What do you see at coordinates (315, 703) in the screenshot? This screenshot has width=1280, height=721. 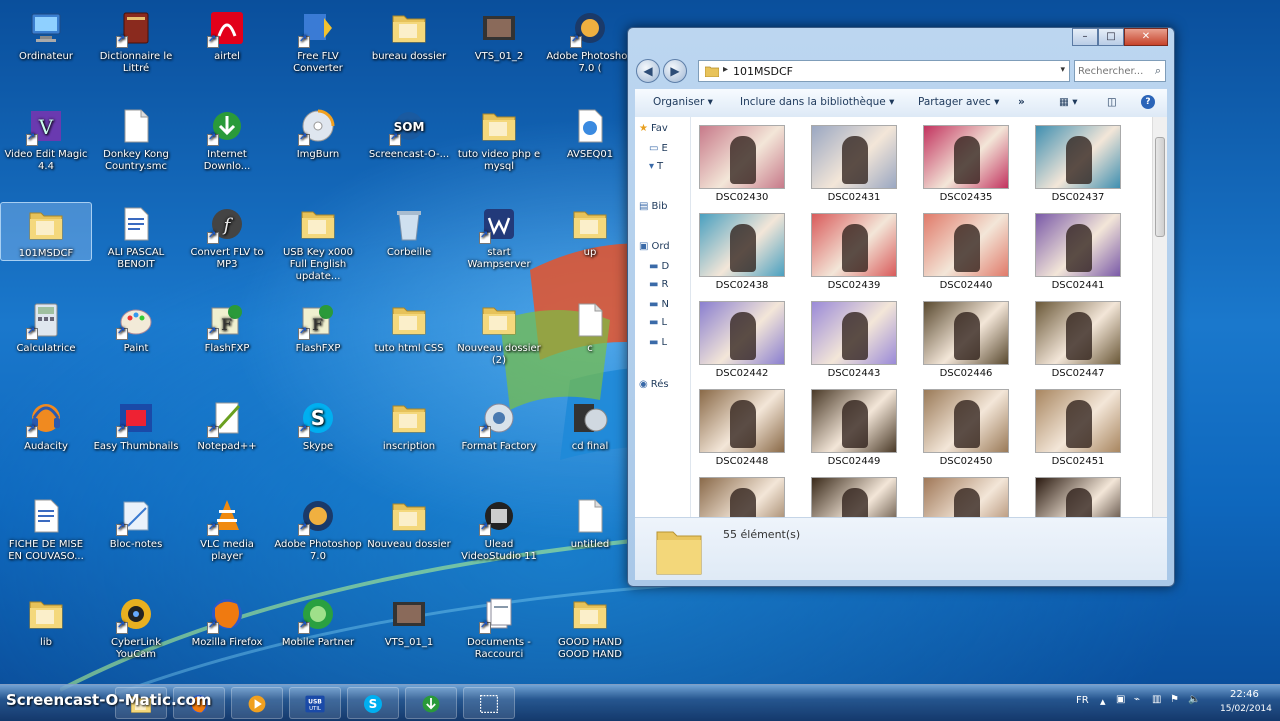 I see `taskbar-app-usb-util: USB UTIL` at bounding box center [315, 703].